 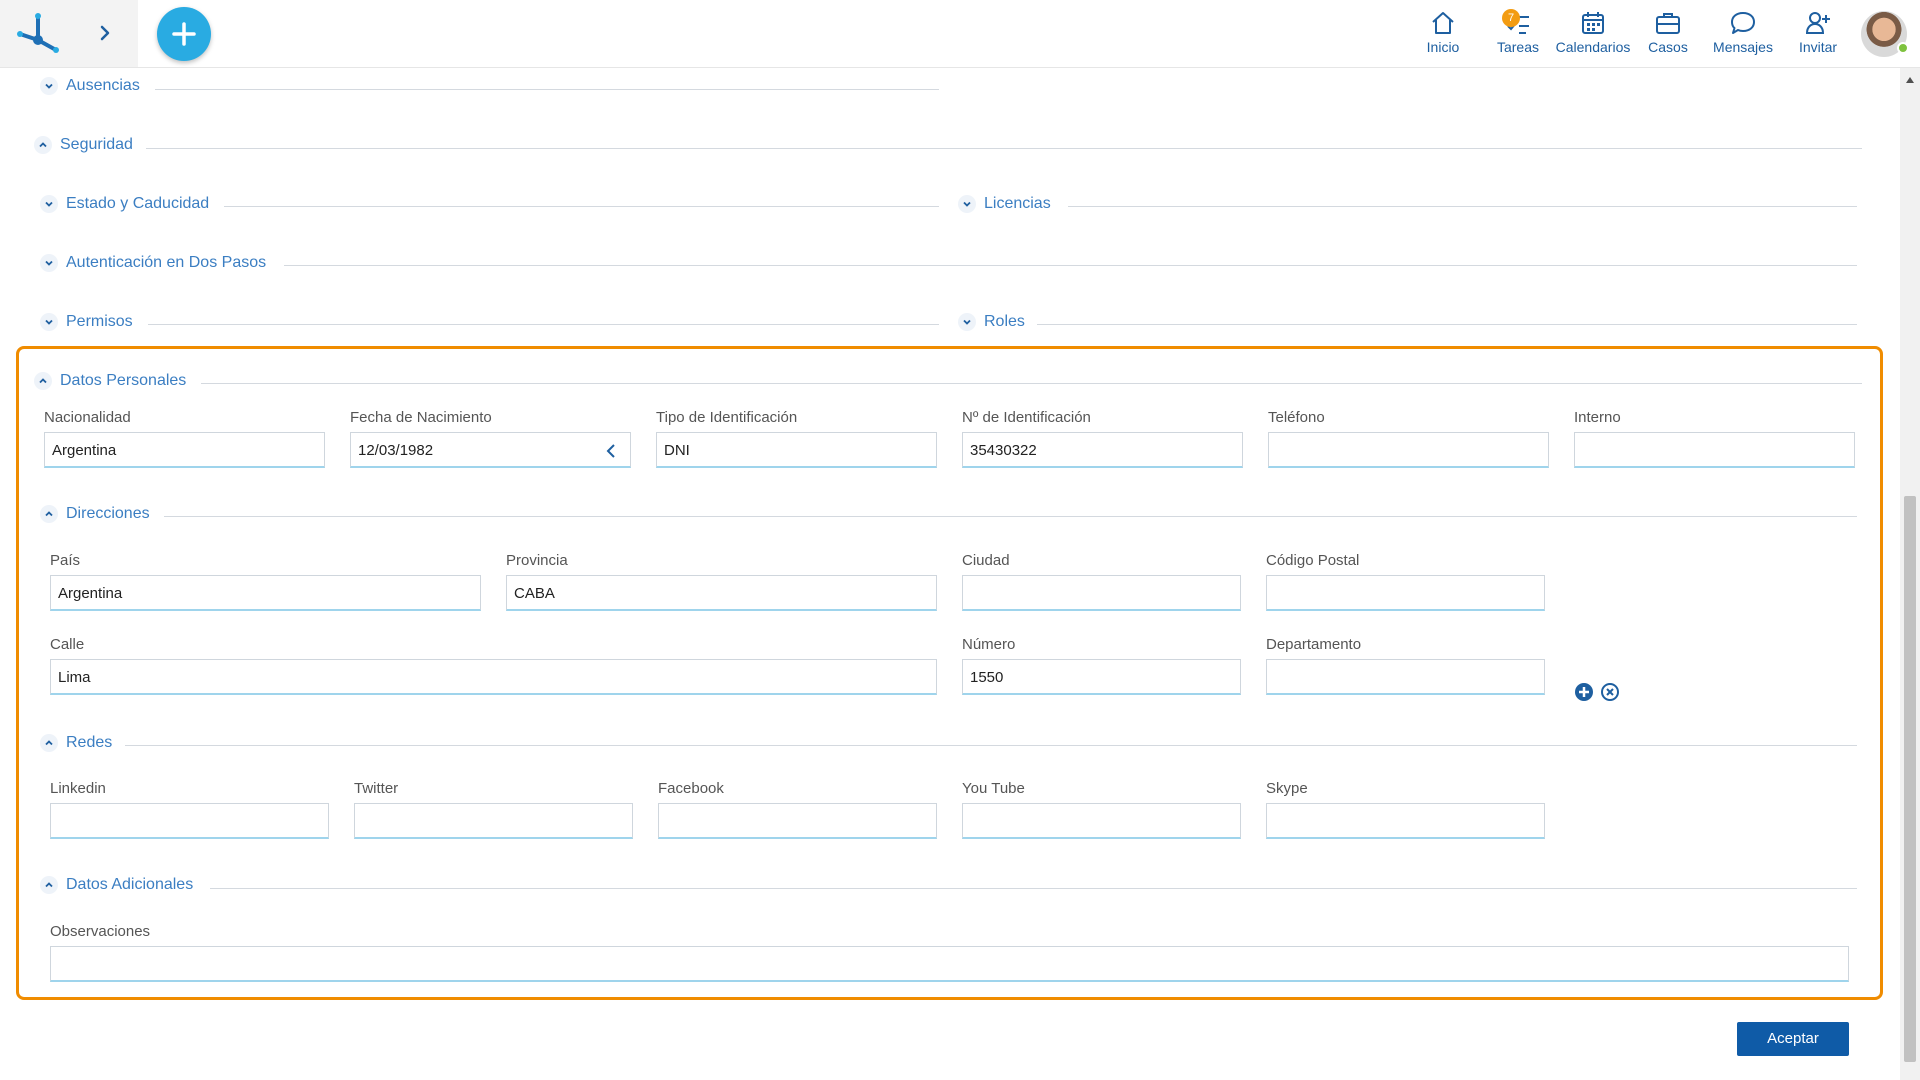 I want to click on ciudad-field, so click(x=1101, y=593).